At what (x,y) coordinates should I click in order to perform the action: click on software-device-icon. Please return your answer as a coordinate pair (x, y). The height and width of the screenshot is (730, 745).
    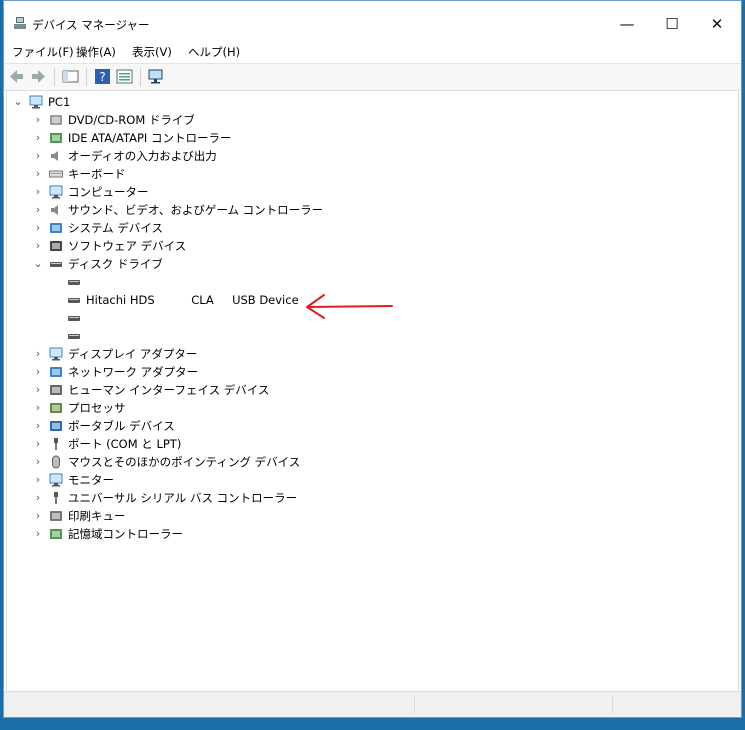
    Looking at the image, I should click on (56, 246).